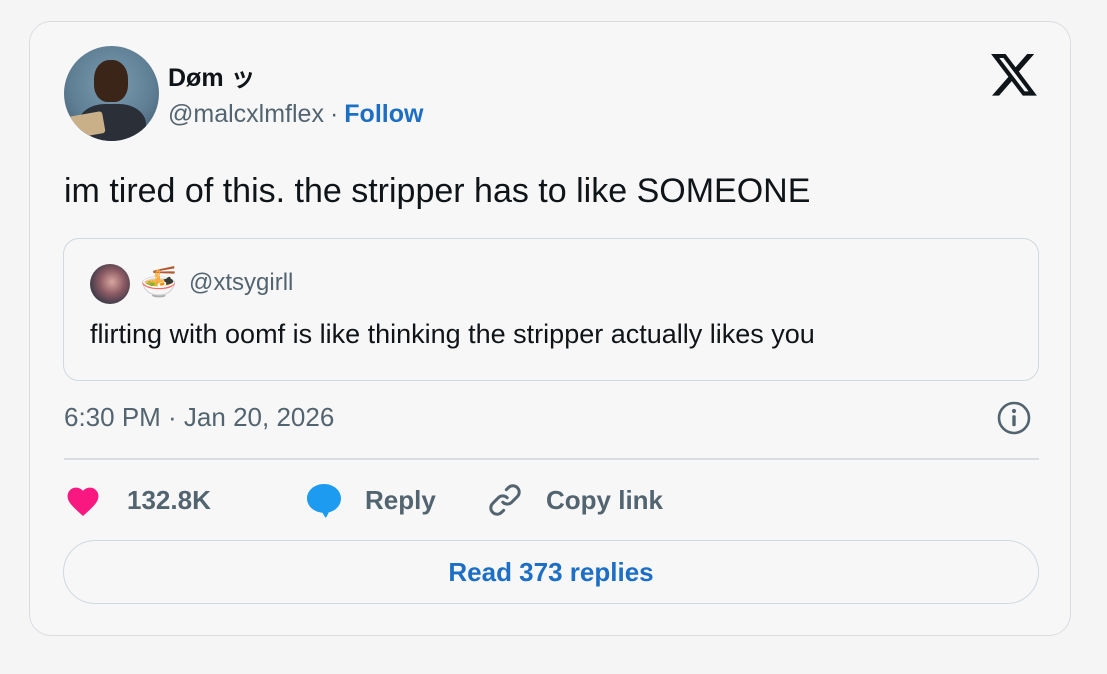 The image size is (1107, 674). What do you see at coordinates (505, 500) in the screenshot?
I see `link-icon` at bounding box center [505, 500].